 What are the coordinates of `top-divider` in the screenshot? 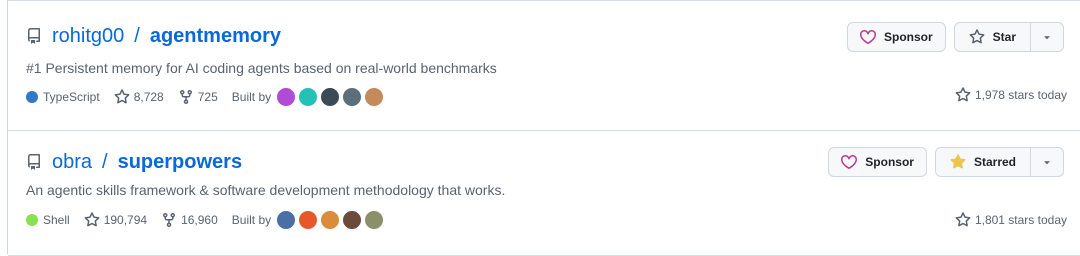 It's located at (544, 0).